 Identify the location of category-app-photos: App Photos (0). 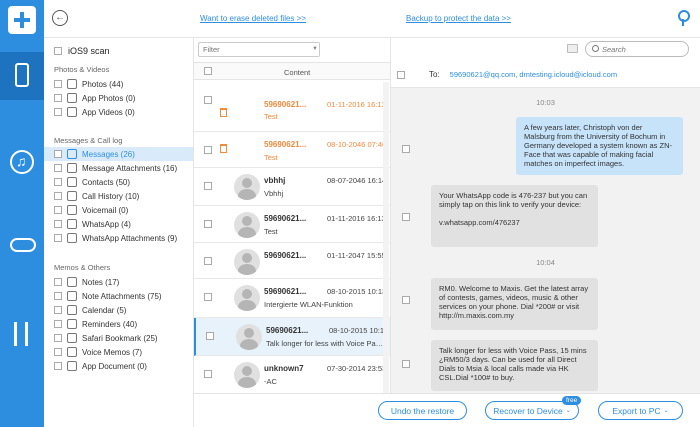
(118, 98).